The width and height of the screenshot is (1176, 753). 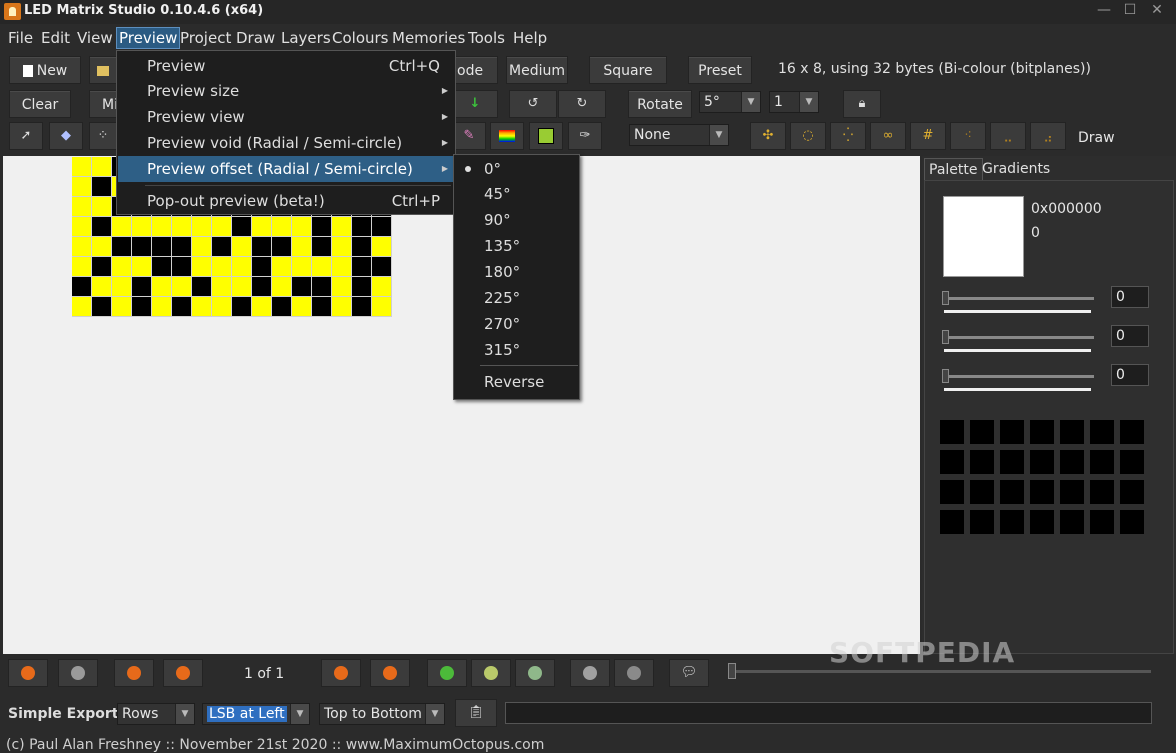 What do you see at coordinates (286, 91) in the screenshot?
I see `menu-item-preview-size: Preview size ▶` at bounding box center [286, 91].